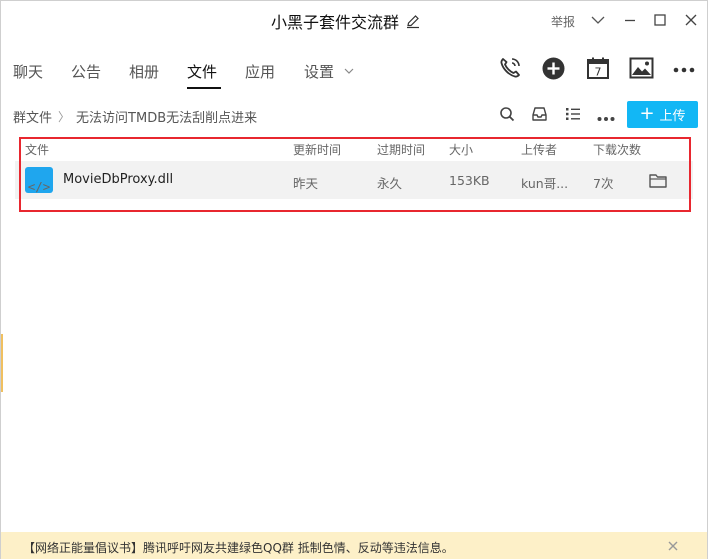 Image resolution: width=708 pixels, height=559 pixels. I want to click on title-bar: 小黑子套件交流群 举报, so click(354, 21).